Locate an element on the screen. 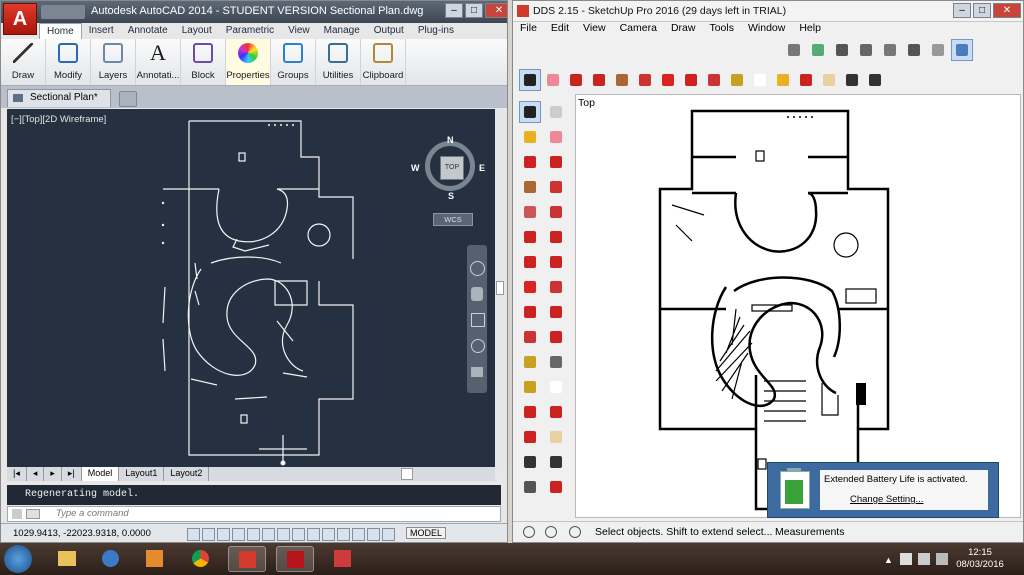  maximize-button: □ is located at coordinates (982, 10).